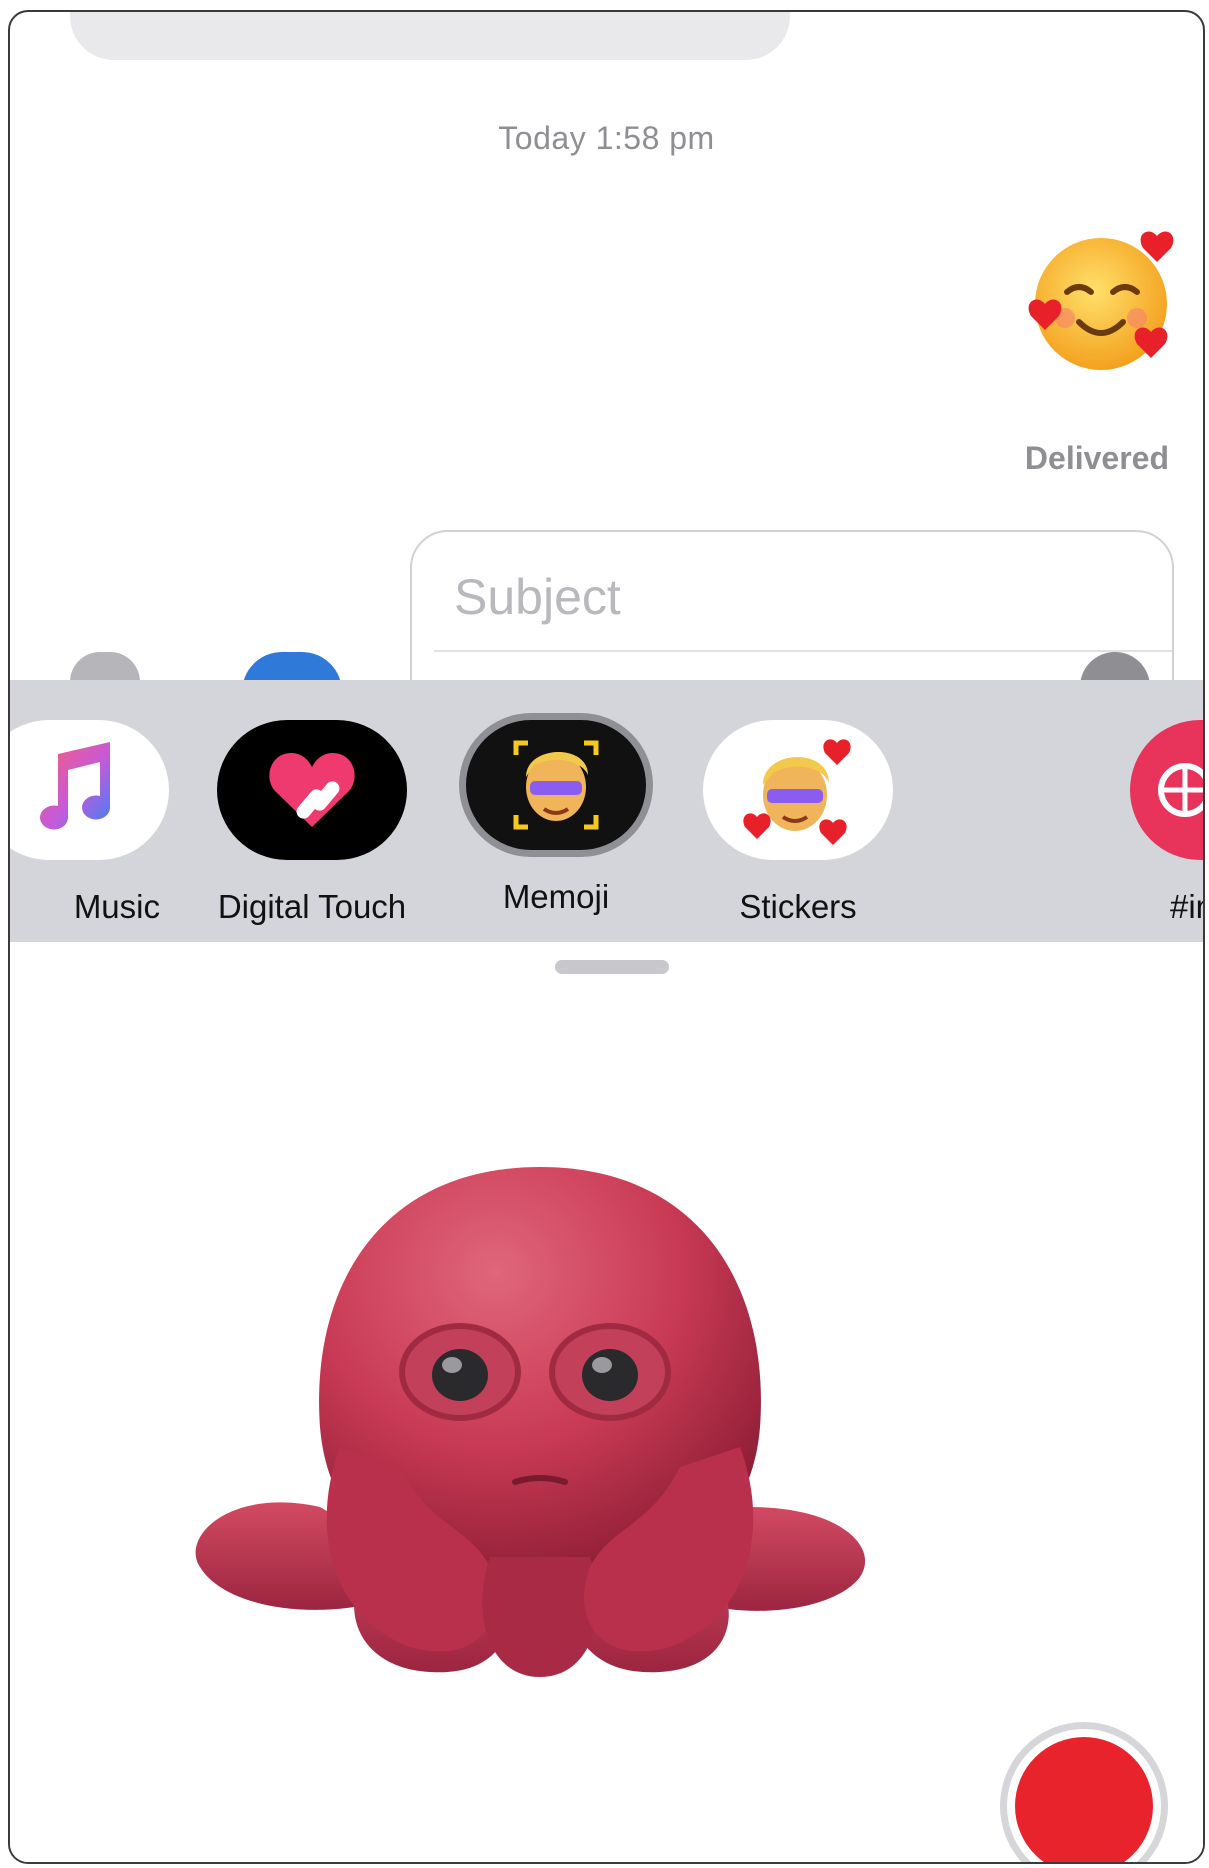 The height and width of the screenshot is (1868, 1209). I want to click on sheet-grabber, so click(612, 967).